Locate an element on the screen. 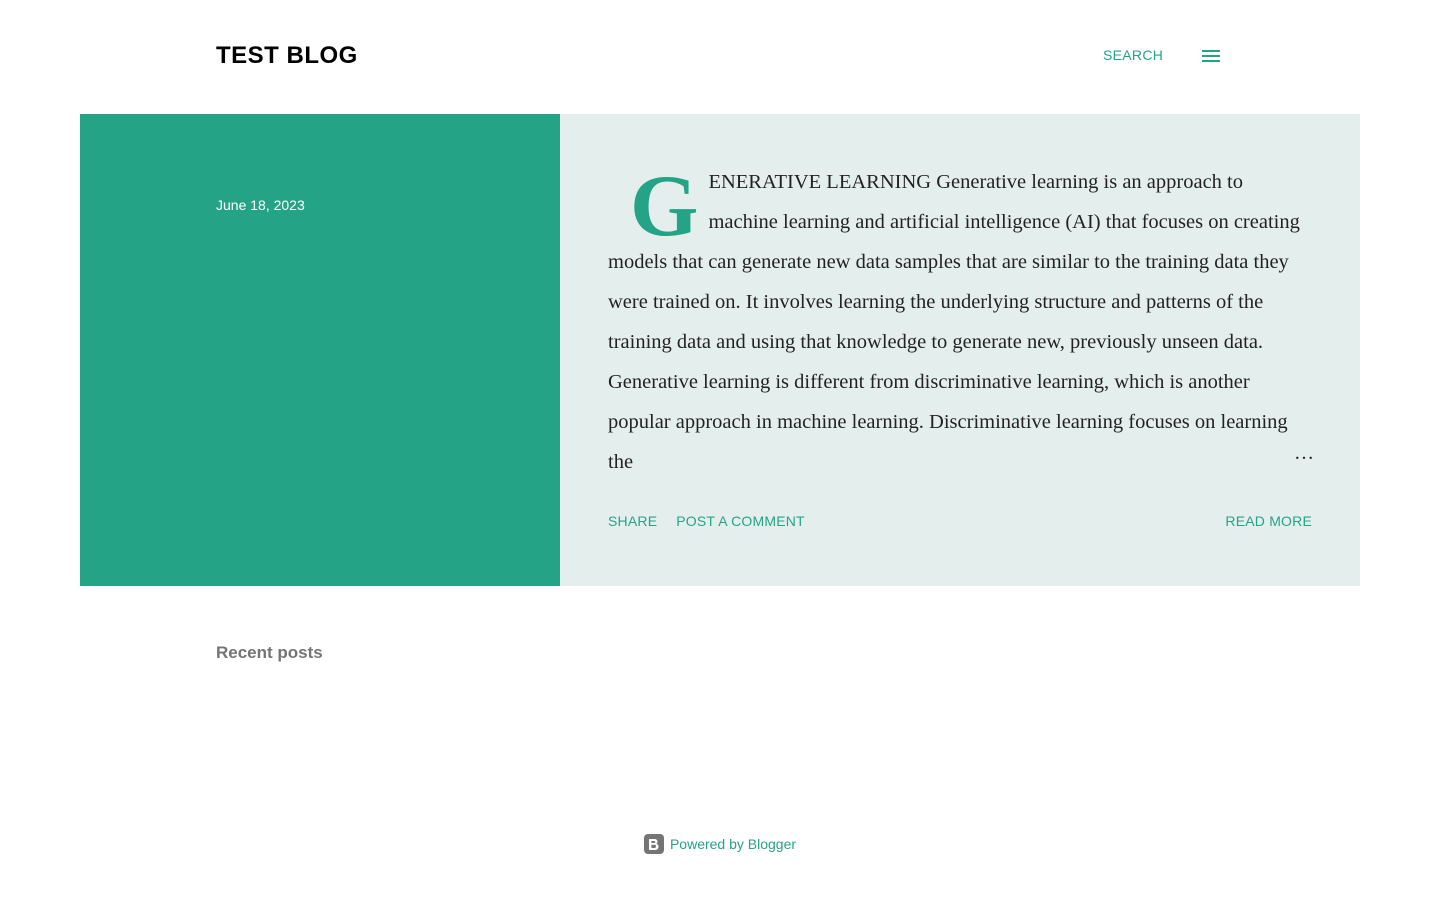 The height and width of the screenshot is (900, 1440). post-date: June 18, 2023 is located at coordinates (260, 205).